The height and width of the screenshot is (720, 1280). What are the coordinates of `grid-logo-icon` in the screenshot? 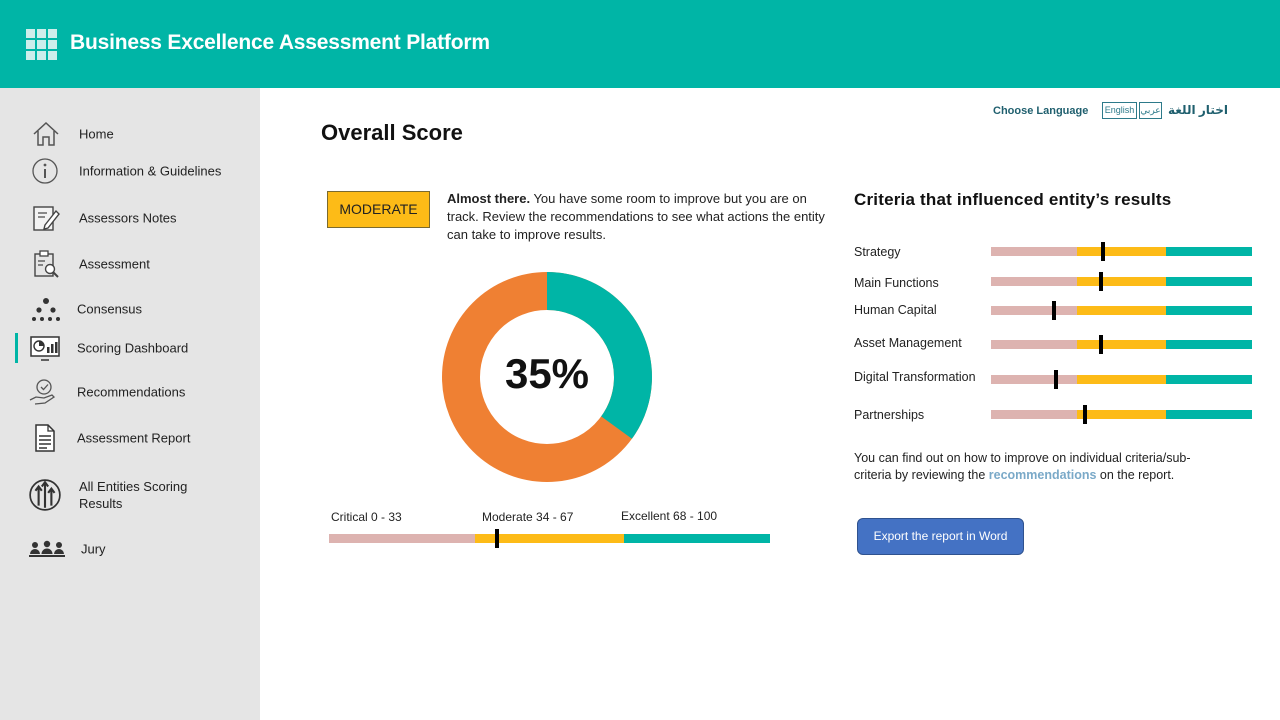 It's located at (41, 44).